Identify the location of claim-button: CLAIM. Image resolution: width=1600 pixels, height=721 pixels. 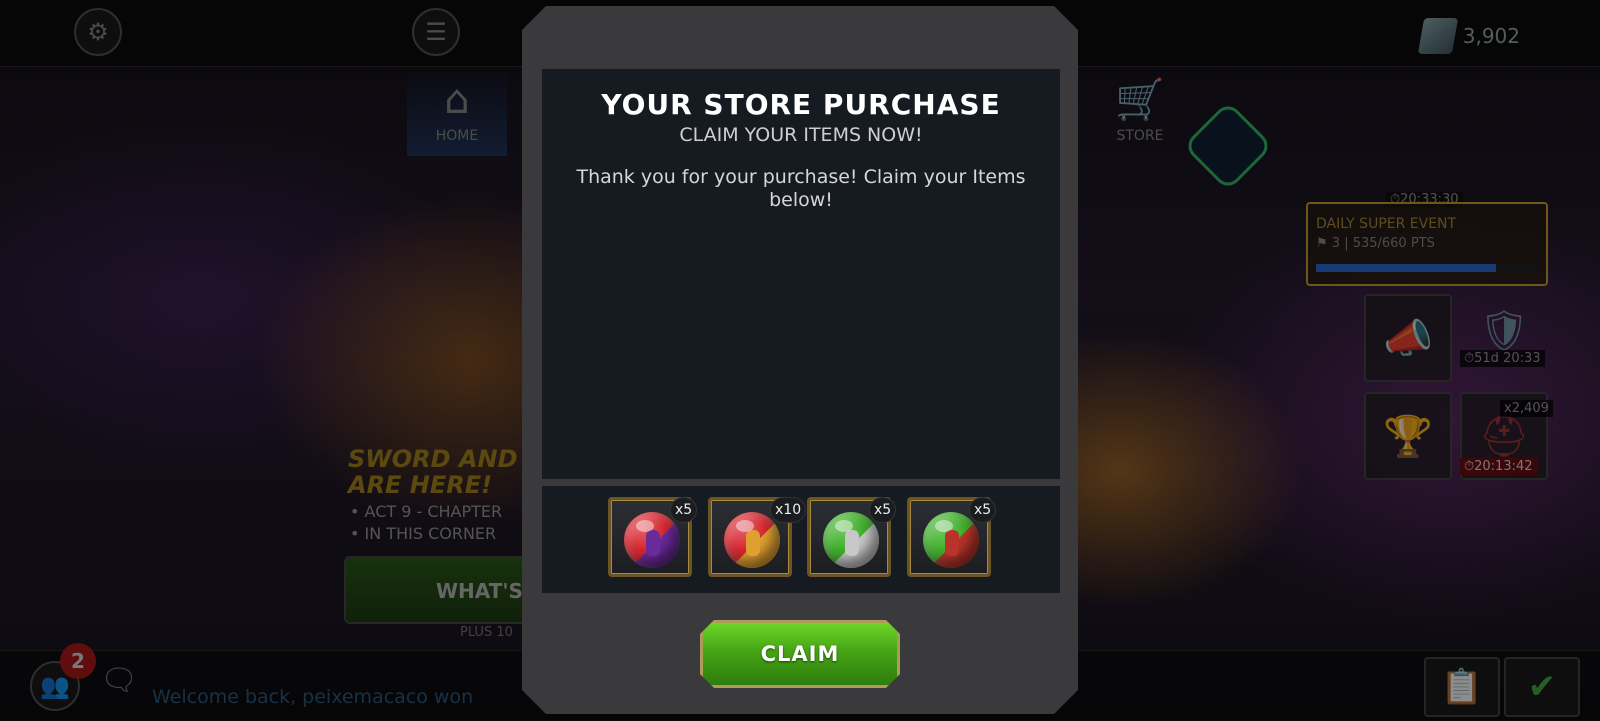
(800, 654).